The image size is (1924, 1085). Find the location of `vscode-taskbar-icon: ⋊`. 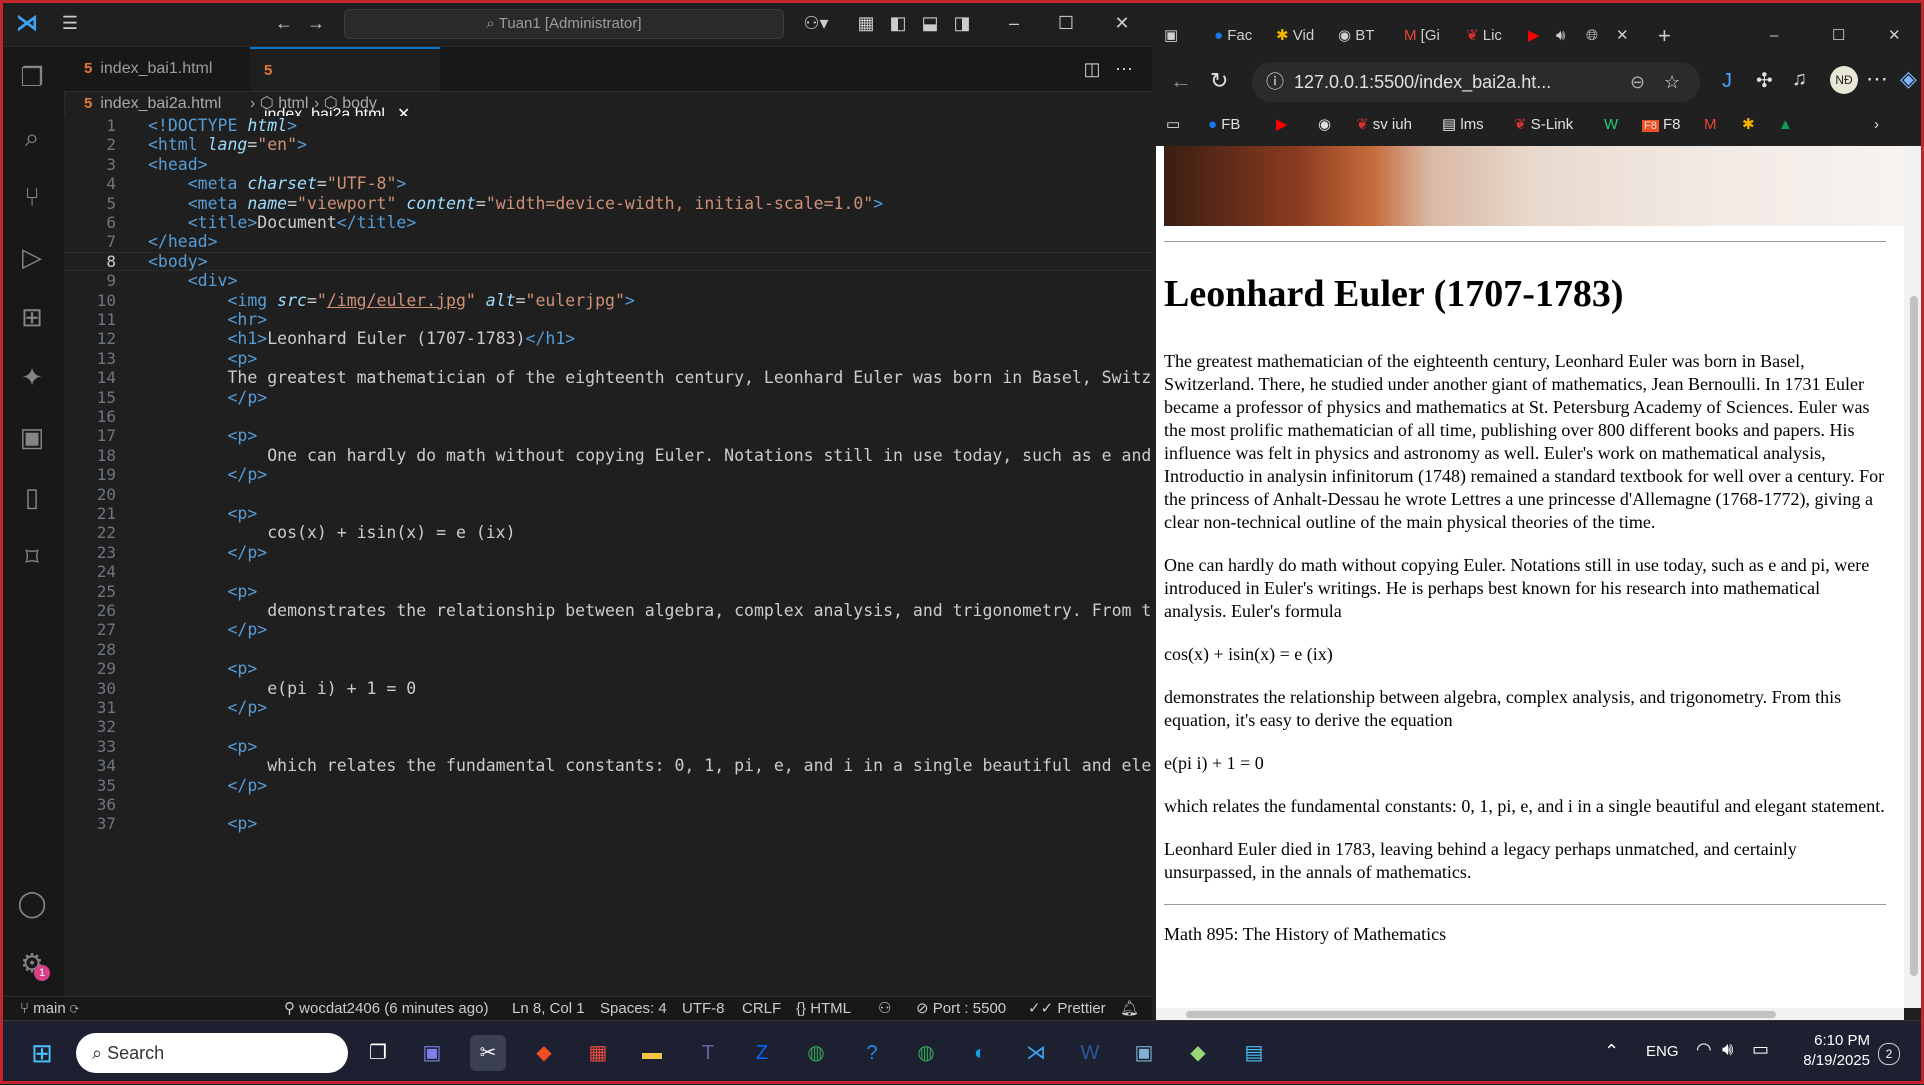

vscode-taskbar-icon: ⋊ is located at coordinates (1036, 1053).